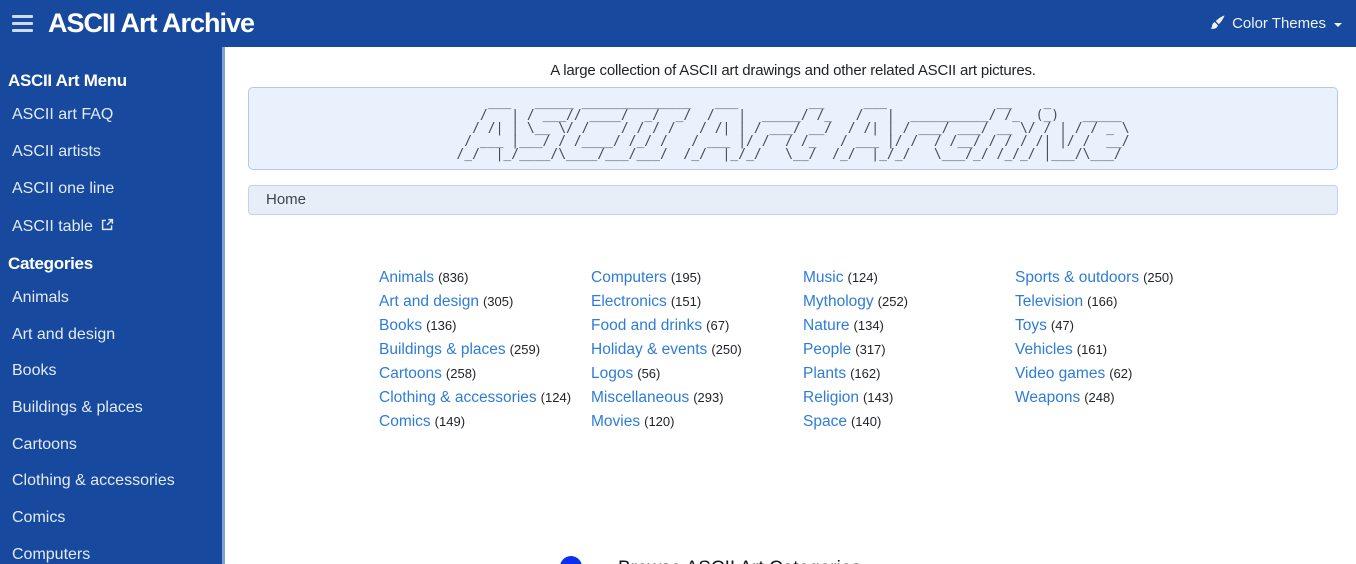 The image size is (1356, 564). Describe the element at coordinates (117, 334) in the screenshot. I see `list-item: Art and design` at that location.